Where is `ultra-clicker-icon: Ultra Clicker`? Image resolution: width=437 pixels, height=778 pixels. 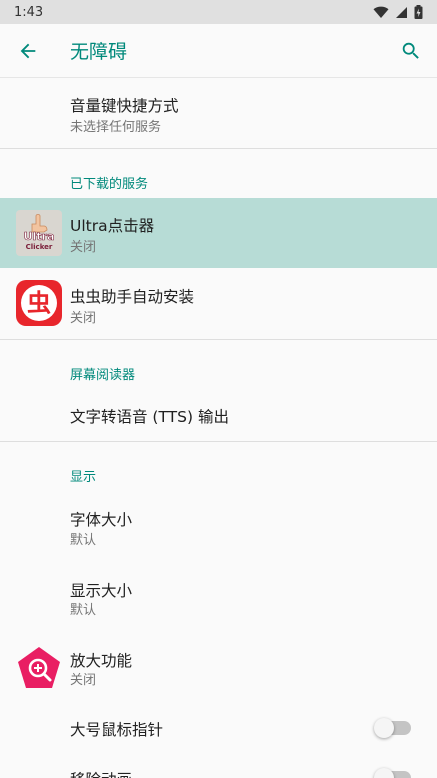
ultra-clicker-icon: Ultra Clicker is located at coordinates (39, 233).